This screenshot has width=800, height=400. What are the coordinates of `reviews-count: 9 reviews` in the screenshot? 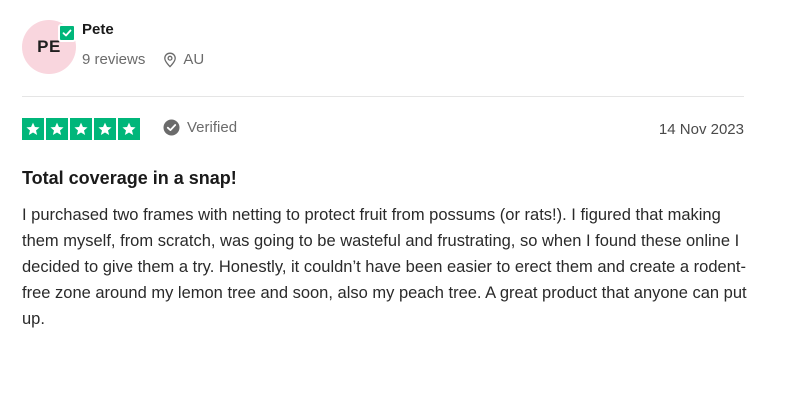 It's located at (113, 59).